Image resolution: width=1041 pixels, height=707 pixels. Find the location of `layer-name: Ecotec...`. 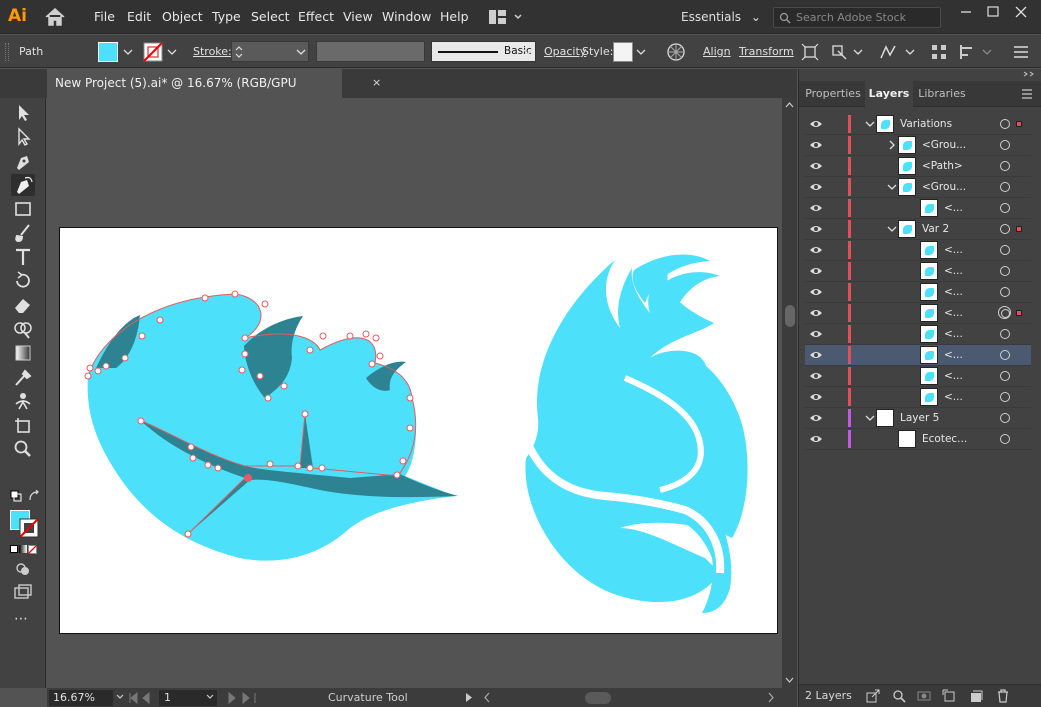

layer-name: Ecotec... is located at coordinates (944, 439).